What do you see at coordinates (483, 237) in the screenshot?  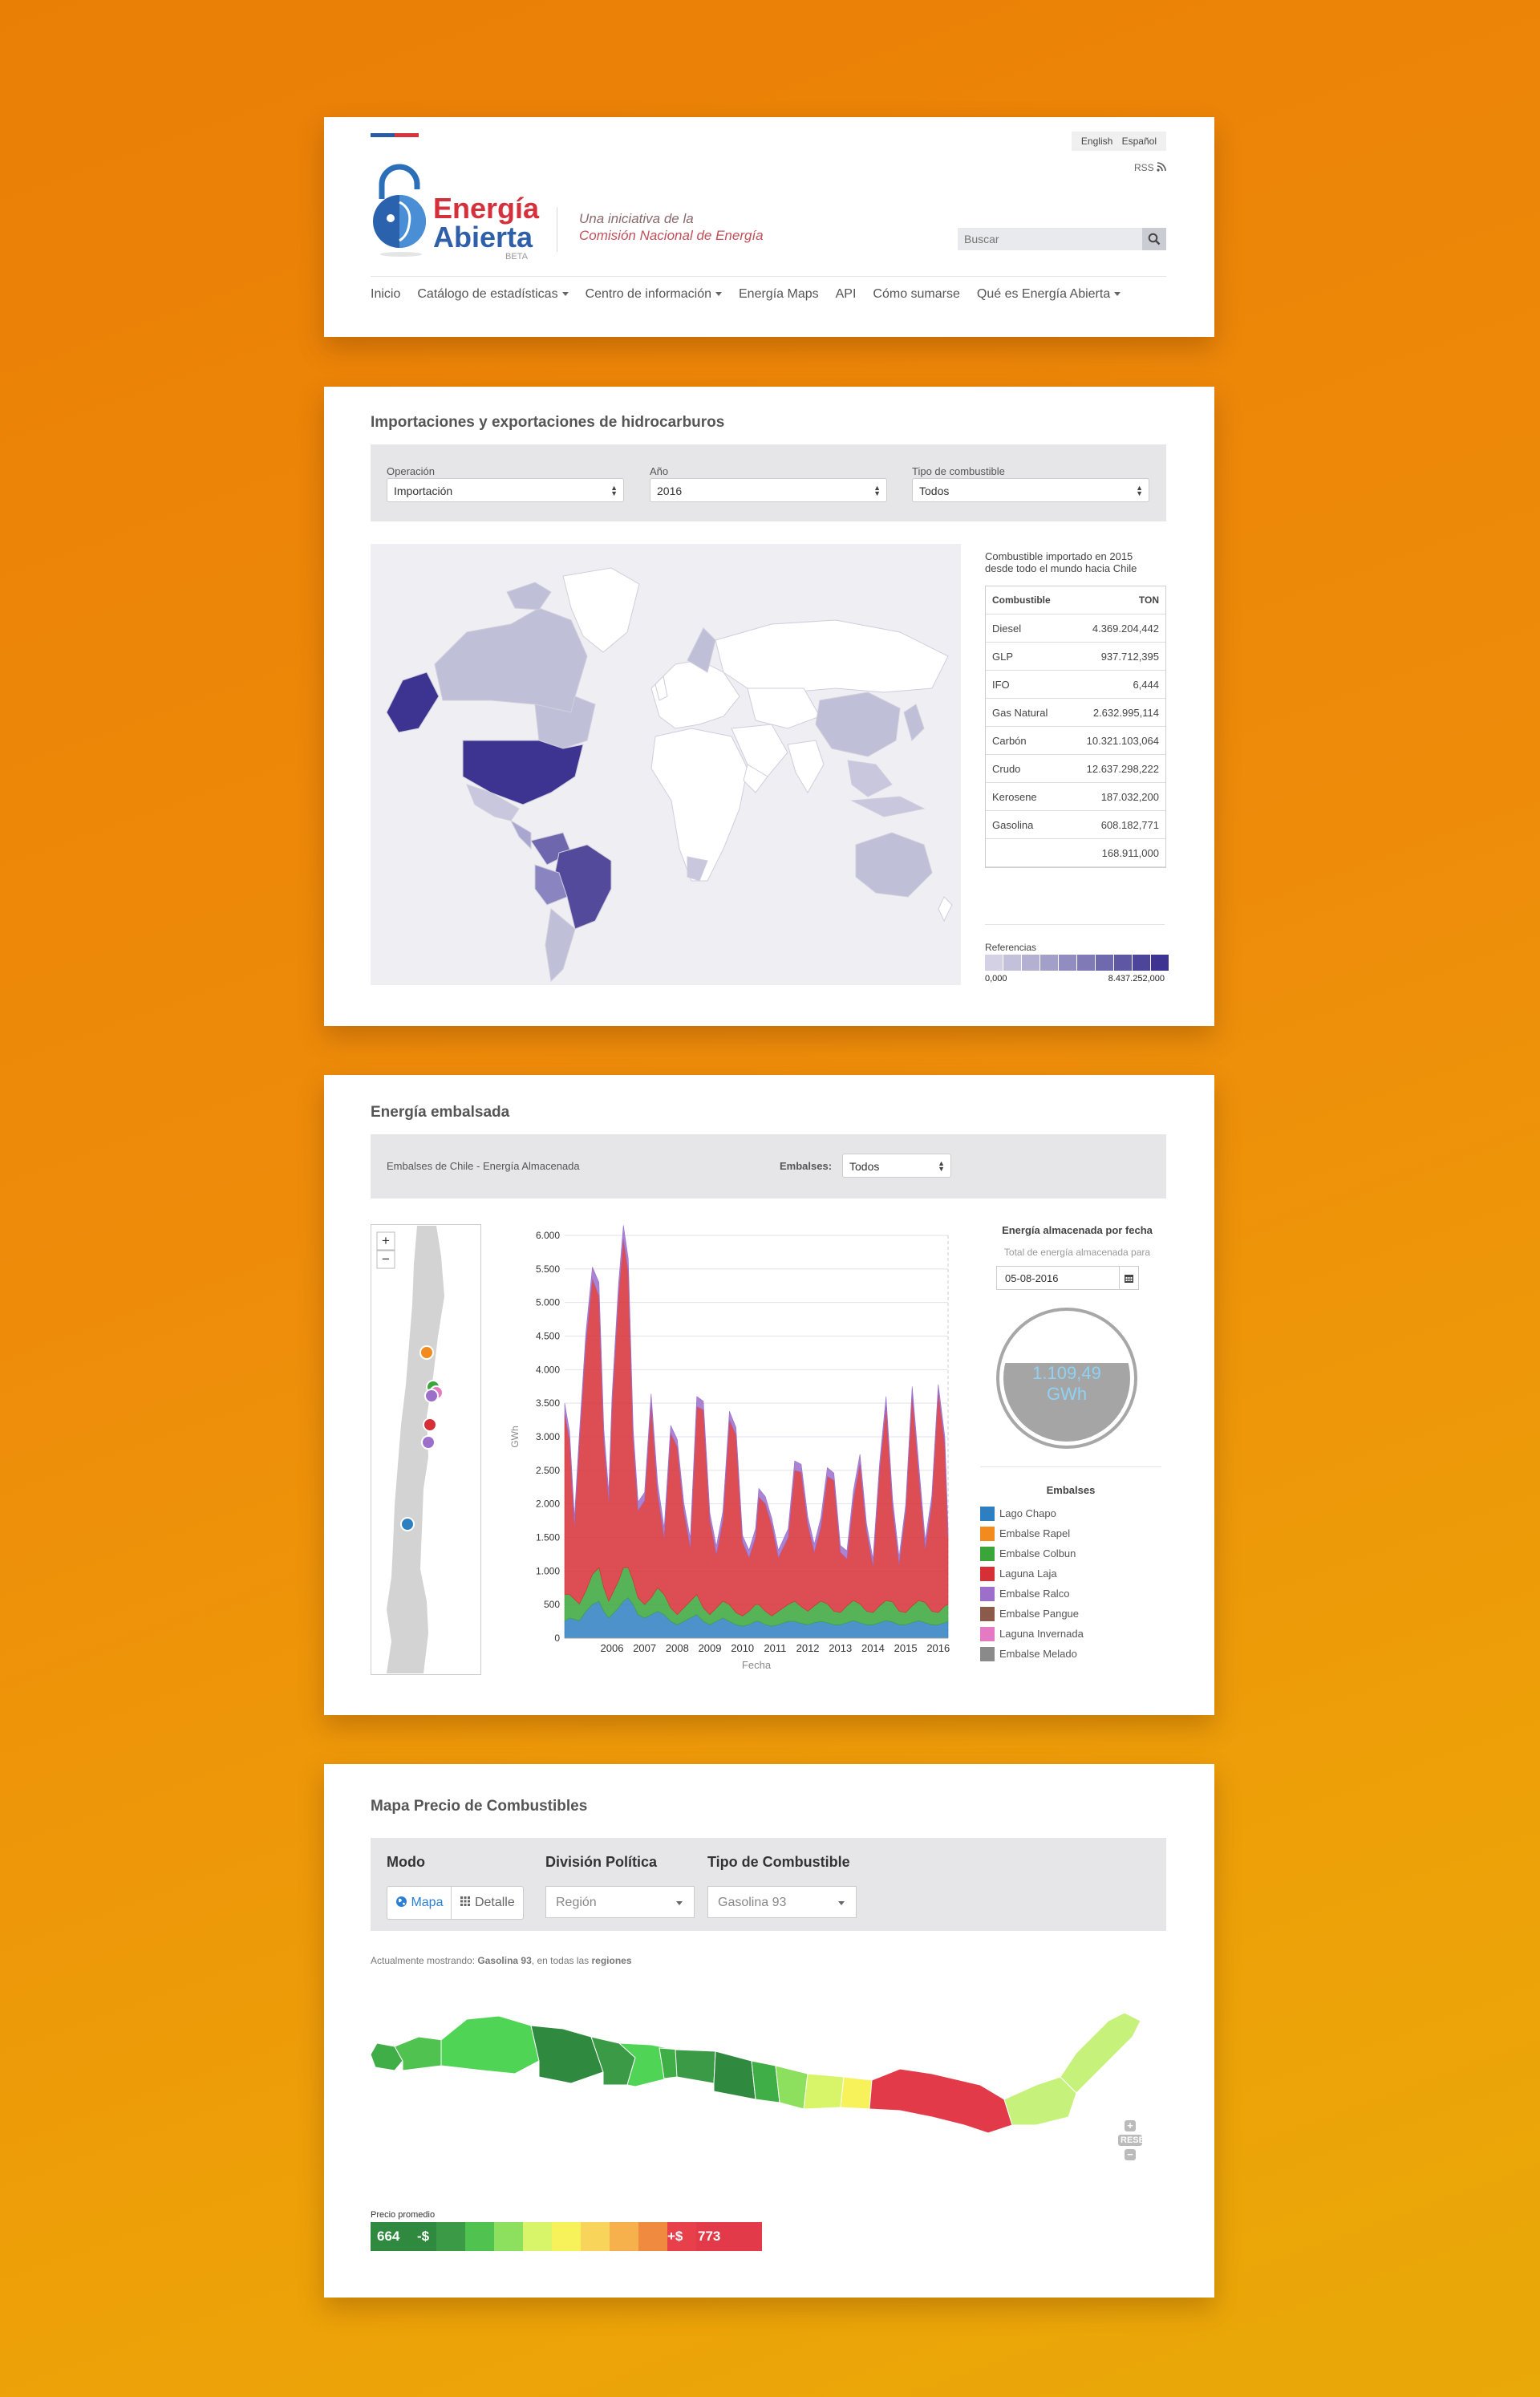 I see `logo-word-abierta: Abierta` at bounding box center [483, 237].